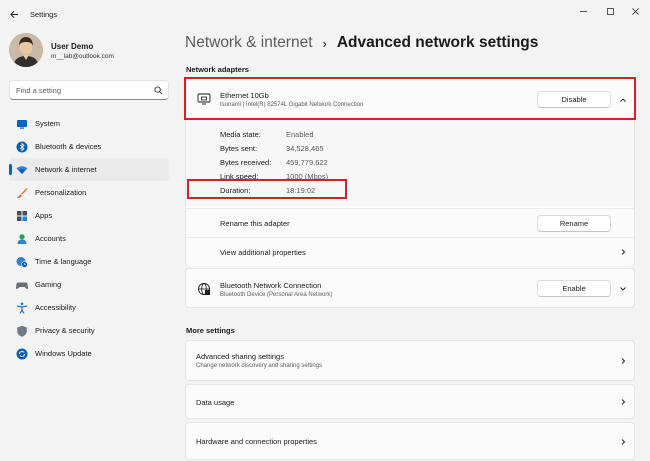  Describe the element at coordinates (158, 90) in the screenshot. I see `search-icon` at that location.